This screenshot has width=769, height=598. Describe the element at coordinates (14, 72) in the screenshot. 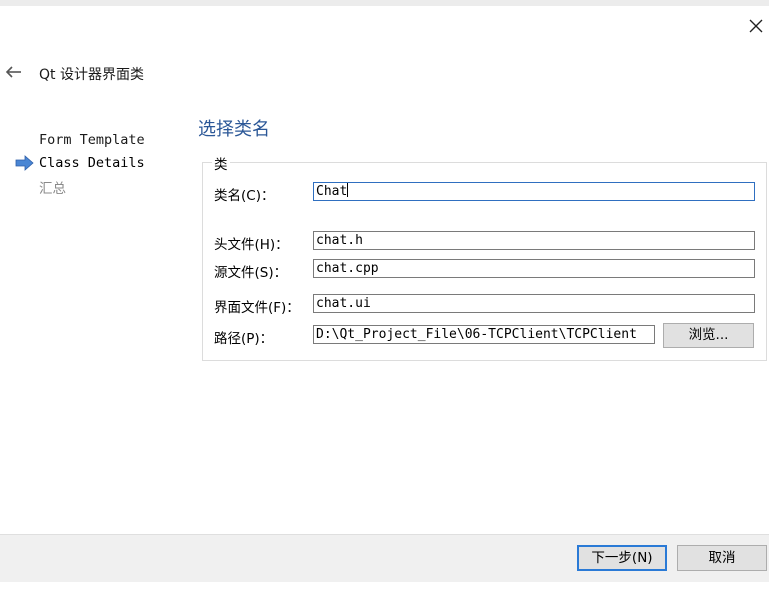

I see `back-arrow-icon` at that location.